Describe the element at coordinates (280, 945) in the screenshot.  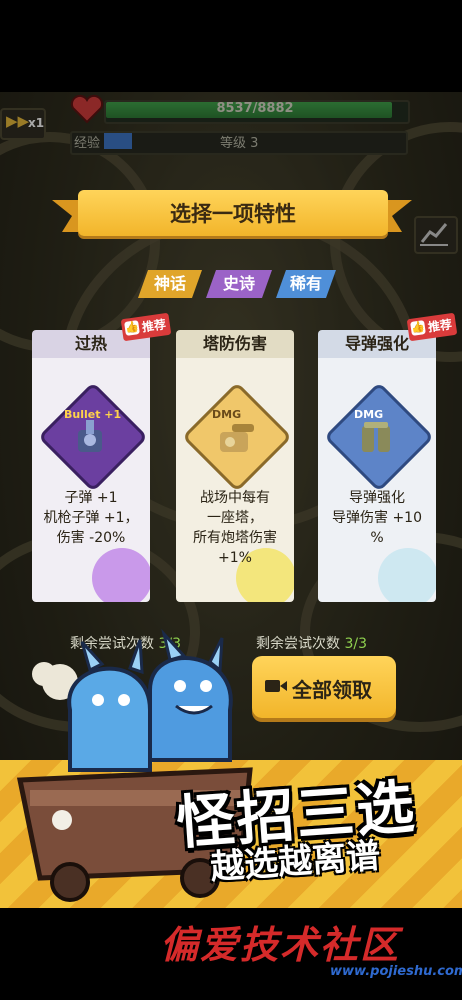
I see `watermark-text: 偏爱技术社区` at that location.